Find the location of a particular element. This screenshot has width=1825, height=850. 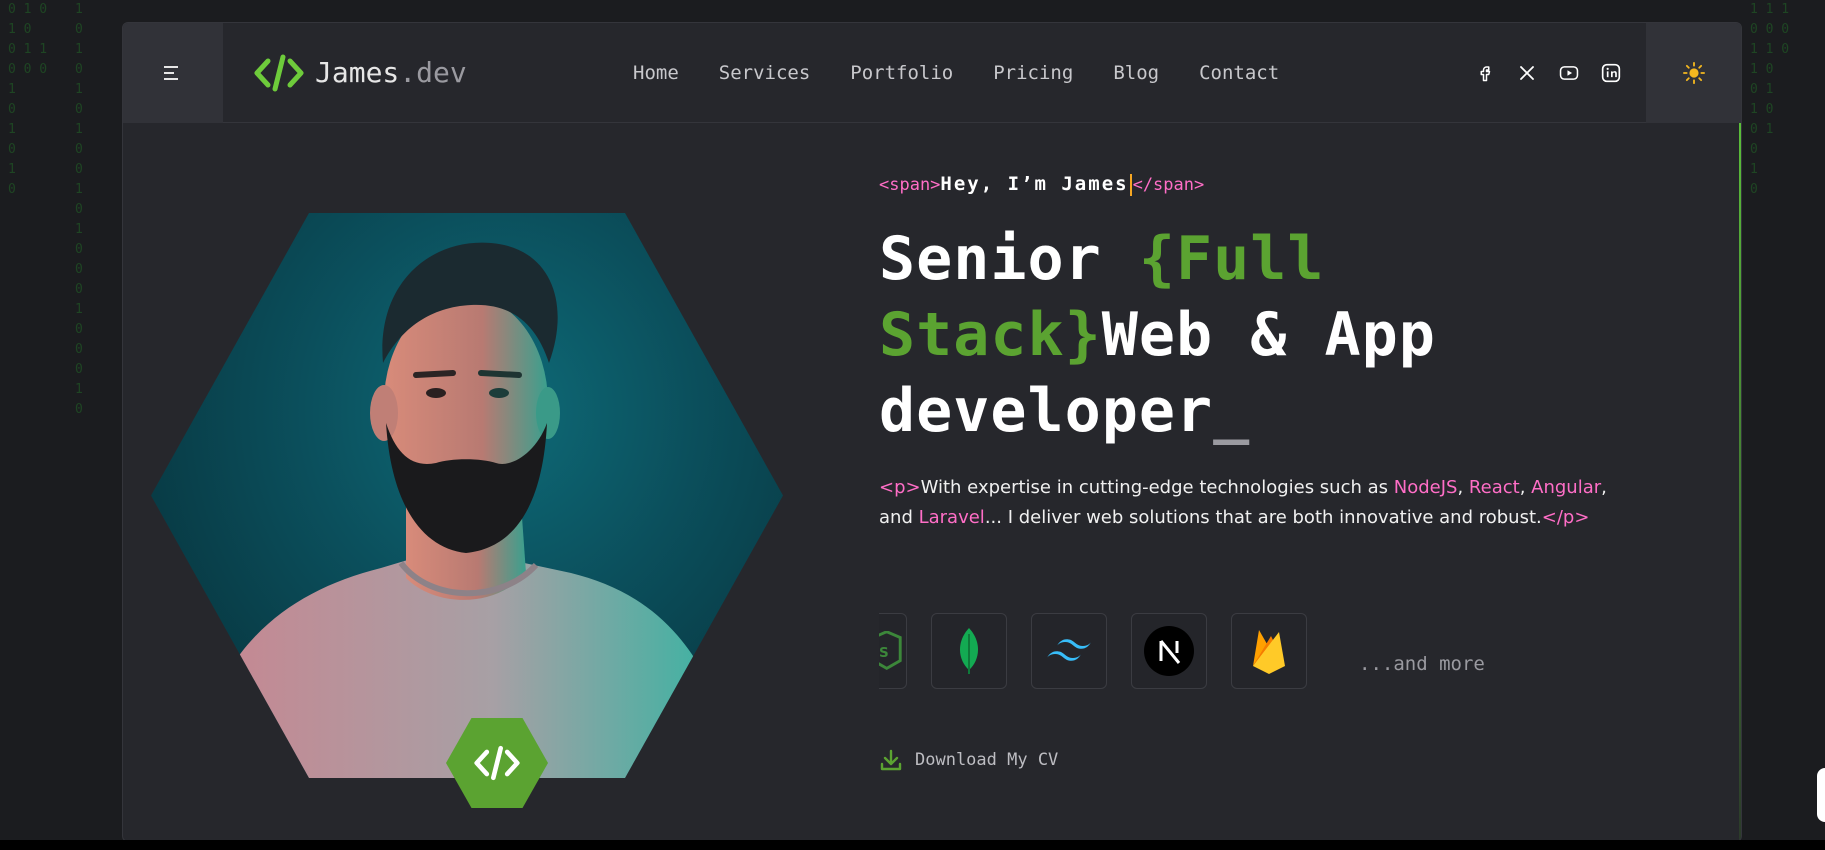

youtube-link is located at coordinates (1569, 73).